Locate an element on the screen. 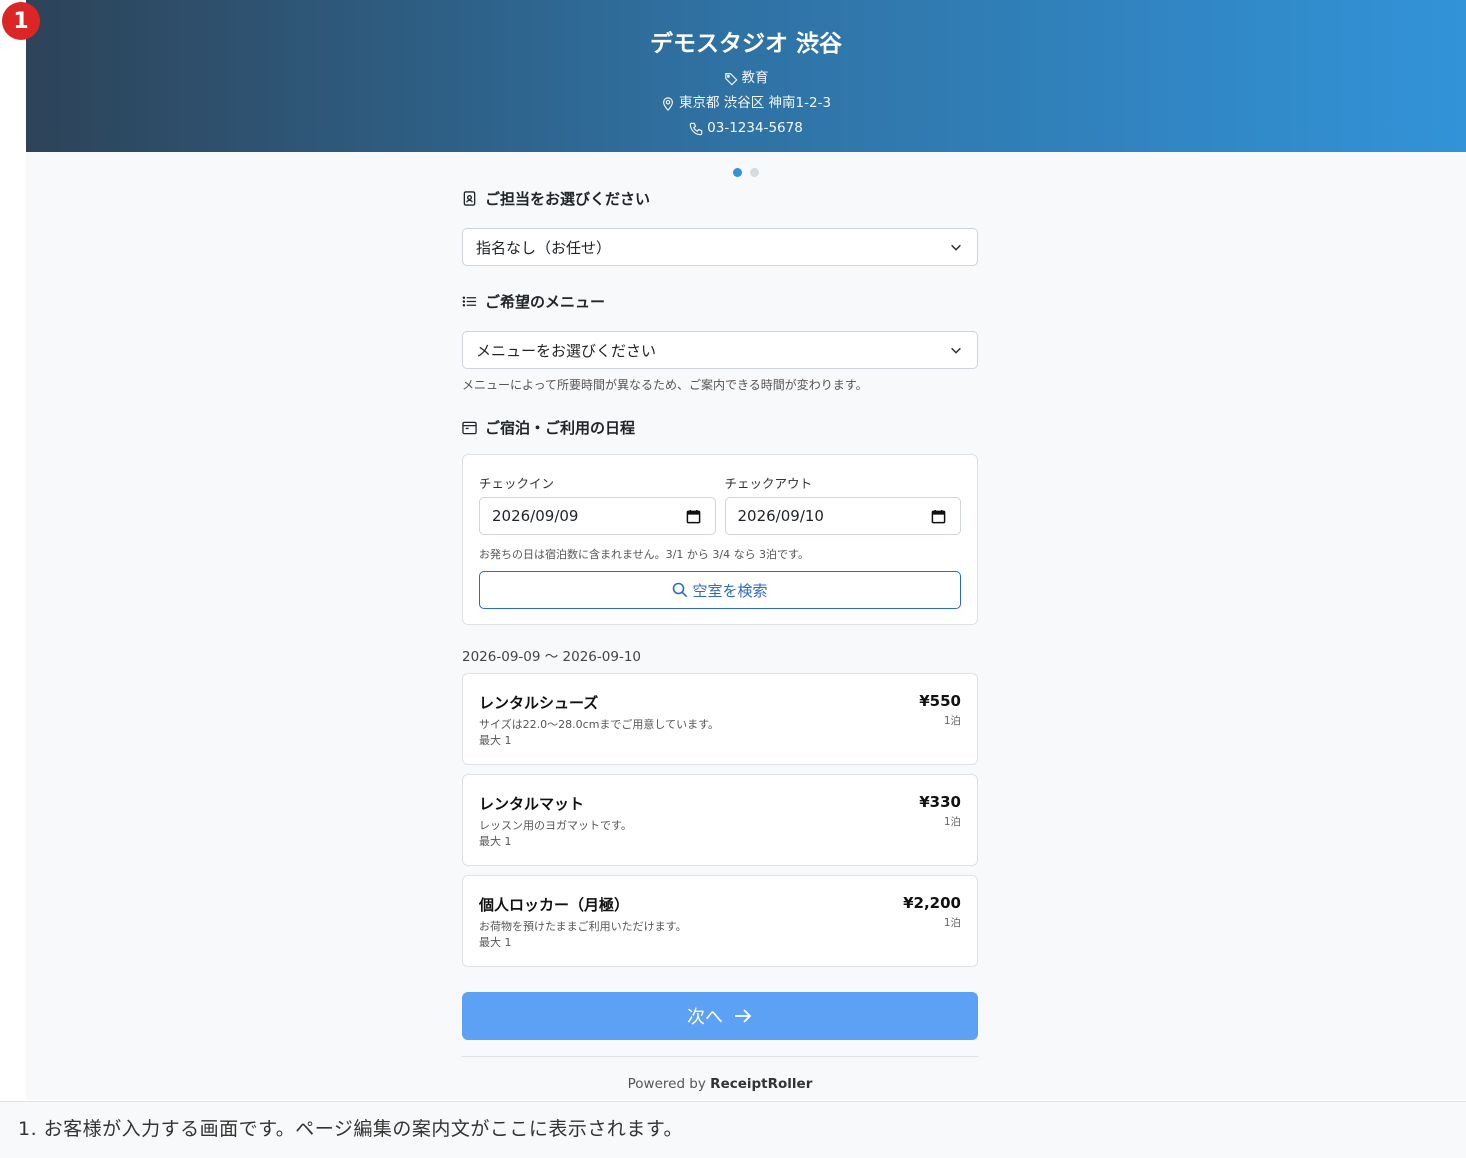 Image resolution: width=1466 pixels, height=1158 pixels. item-price: ¥2,200 is located at coordinates (932, 903).